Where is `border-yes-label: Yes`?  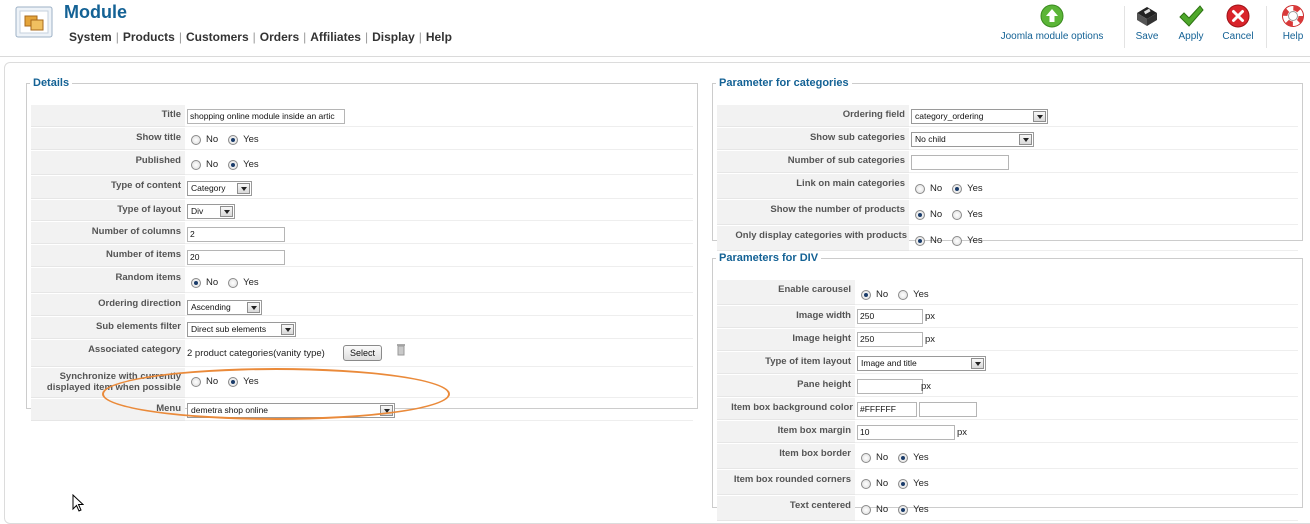
border-yes-label: Yes is located at coordinates (921, 457).